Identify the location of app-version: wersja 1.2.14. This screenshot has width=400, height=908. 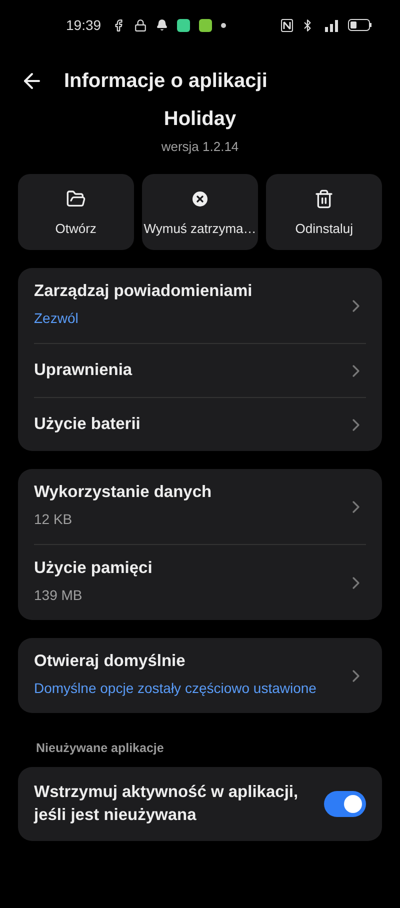
(200, 146).